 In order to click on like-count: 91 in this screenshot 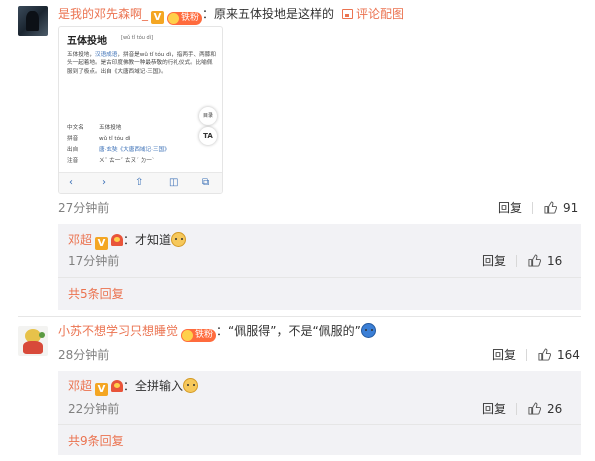, I will do `click(571, 208)`.